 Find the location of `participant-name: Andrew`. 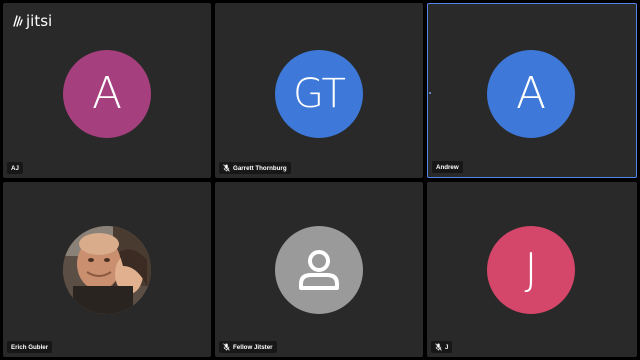

participant-name: Andrew is located at coordinates (447, 167).